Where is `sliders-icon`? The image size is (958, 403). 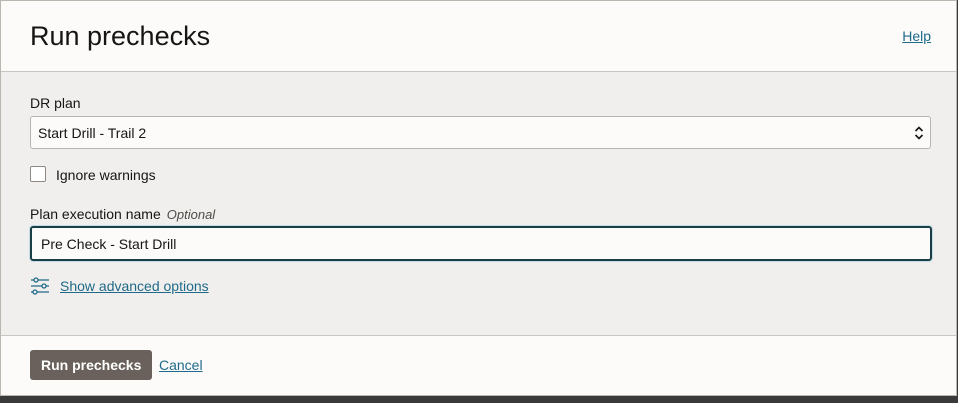
sliders-icon is located at coordinates (40, 286).